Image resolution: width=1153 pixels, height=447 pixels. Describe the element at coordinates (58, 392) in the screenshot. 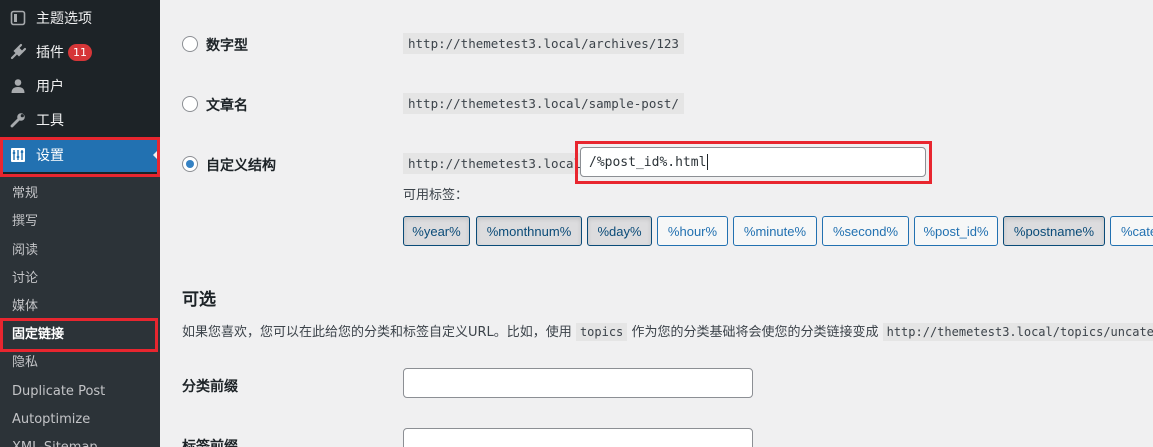

I see `submenu-item-duplicate-post: Duplicate Post` at that location.